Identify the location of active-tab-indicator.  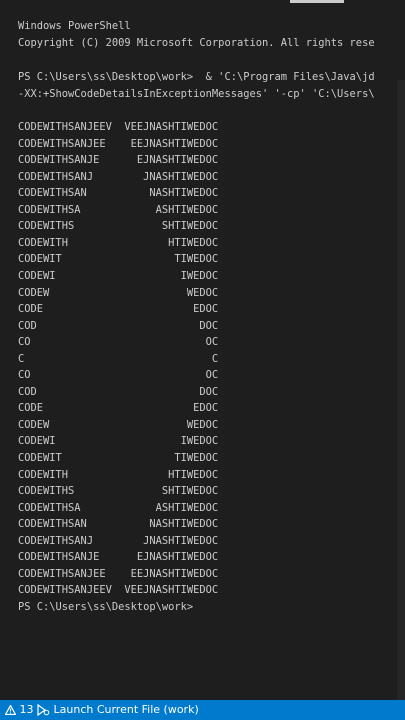
(317, 1).